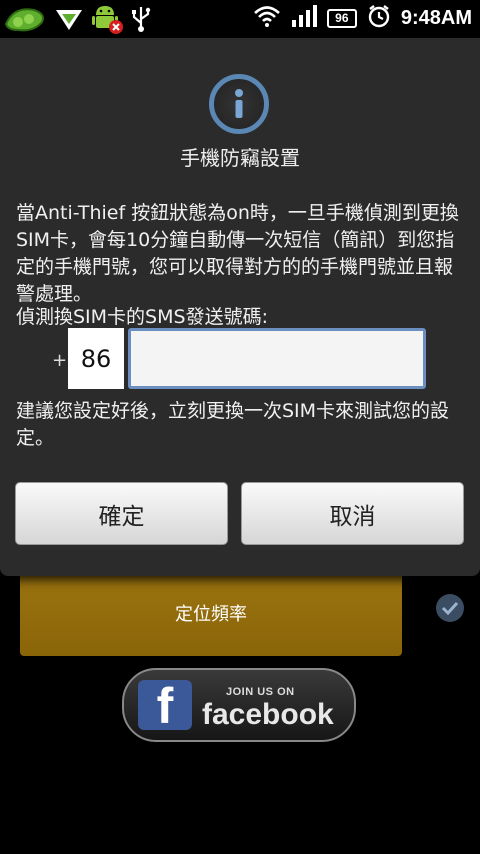  What do you see at coordinates (379, 18) in the screenshot?
I see `alarm-clock-icon` at bounding box center [379, 18].